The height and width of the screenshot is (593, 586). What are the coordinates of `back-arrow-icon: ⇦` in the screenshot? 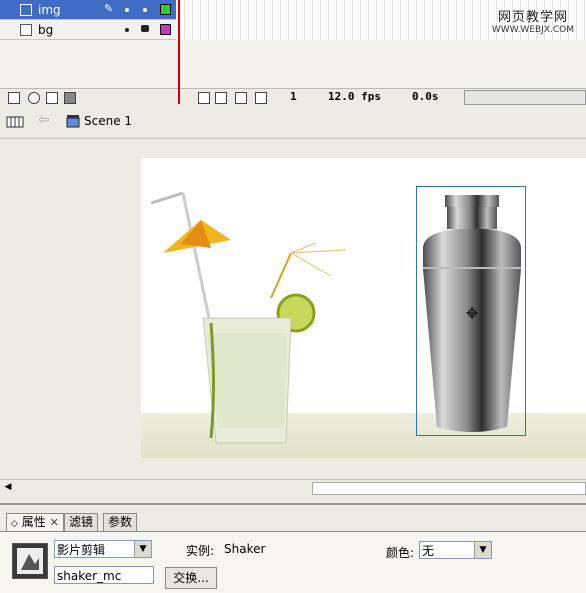 It's located at (44, 120).